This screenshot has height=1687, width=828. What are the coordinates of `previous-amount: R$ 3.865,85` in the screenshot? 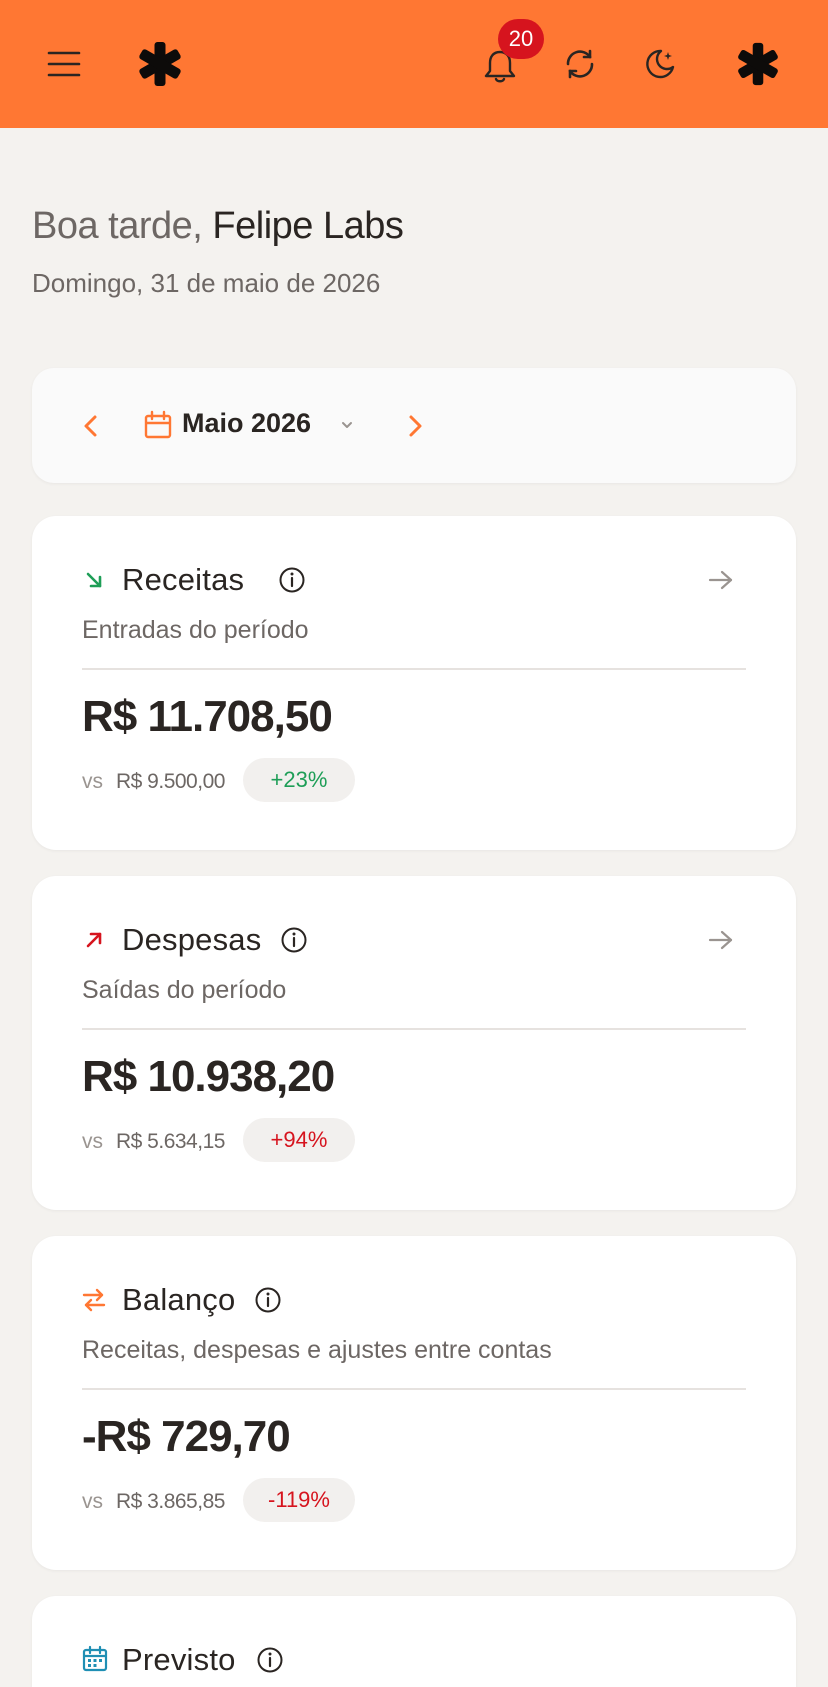 It's located at (170, 1501).